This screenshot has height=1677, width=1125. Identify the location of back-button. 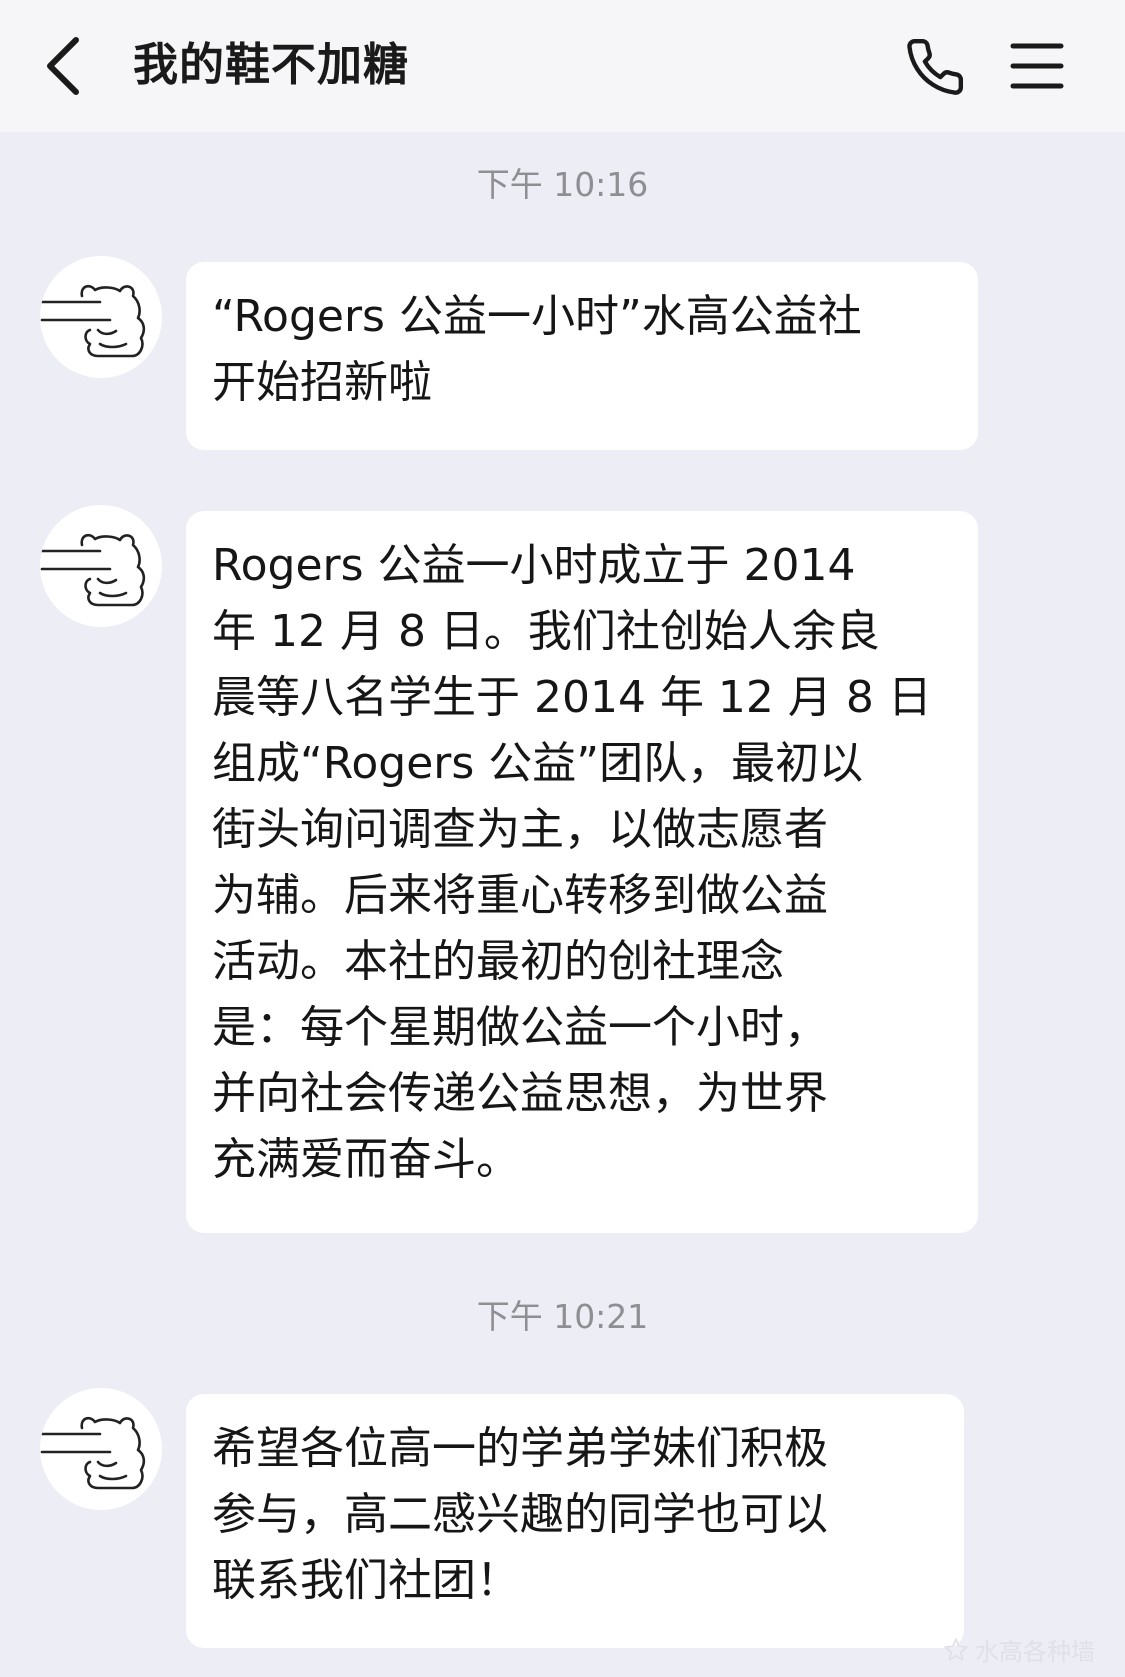
(68, 66).